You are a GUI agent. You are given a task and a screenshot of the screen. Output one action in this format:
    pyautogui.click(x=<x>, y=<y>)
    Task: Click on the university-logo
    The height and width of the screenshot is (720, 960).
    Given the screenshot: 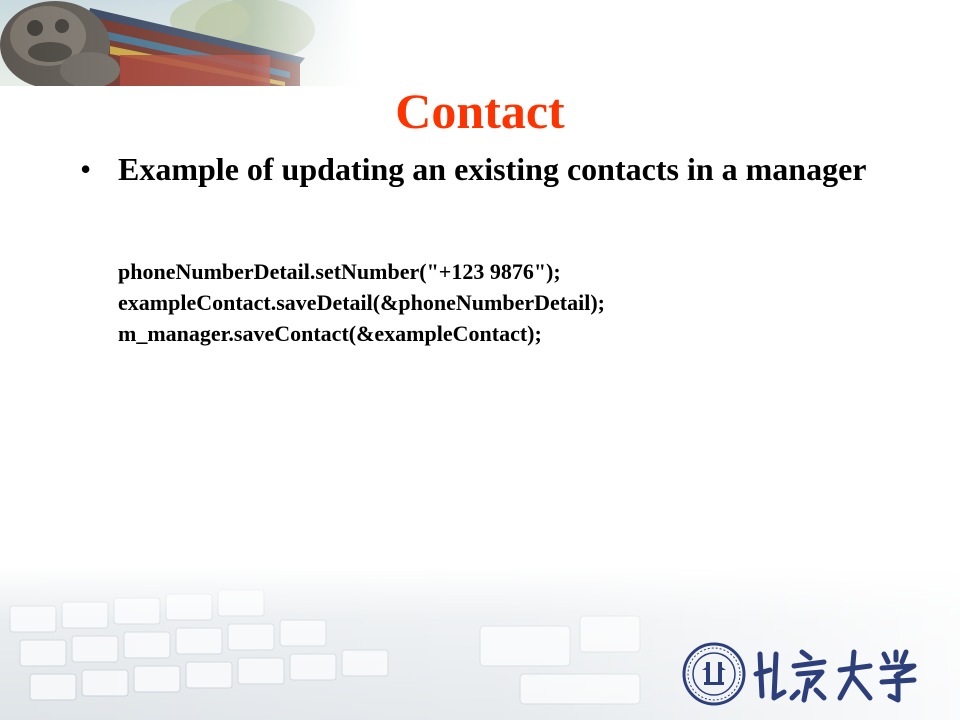 What is the action you would take?
    pyautogui.click(x=802, y=675)
    